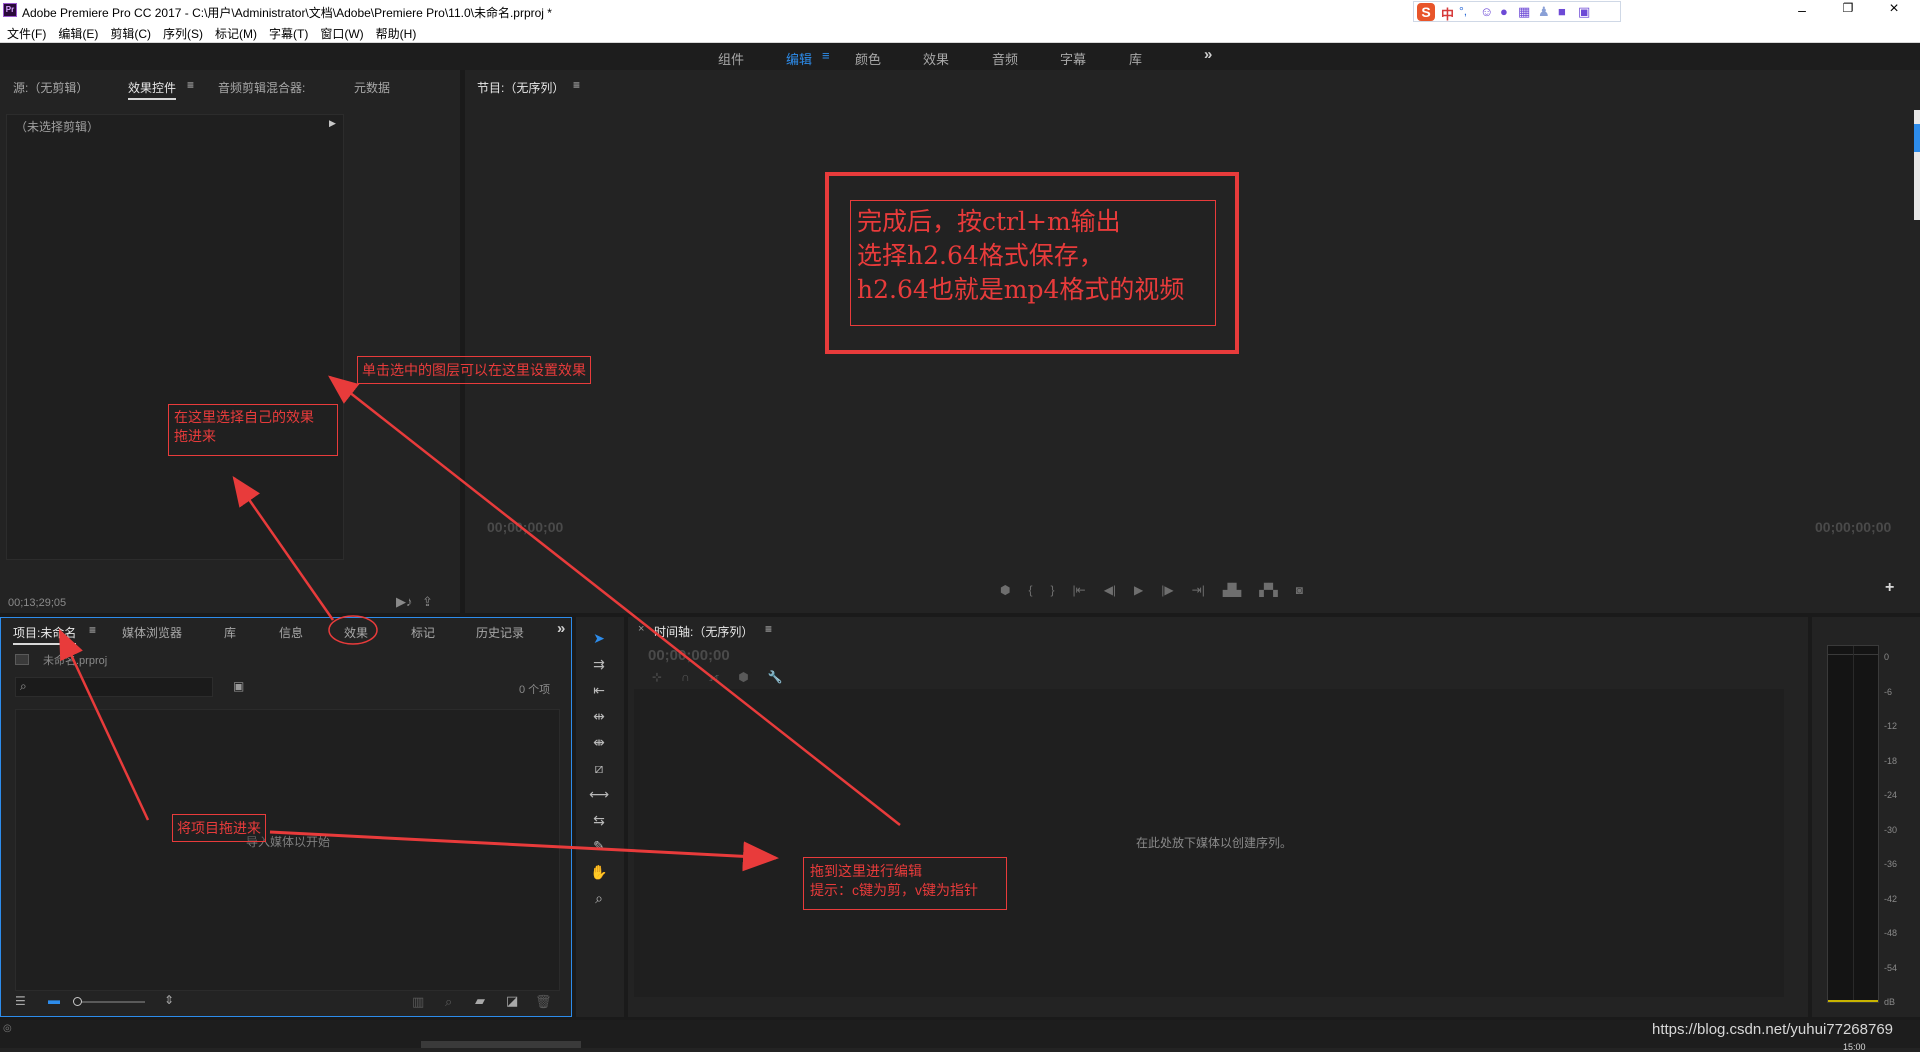  Describe the element at coordinates (244, 417) in the screenshot. I see `effects-note-line-1: 在这里选择自己的效果` at that location.